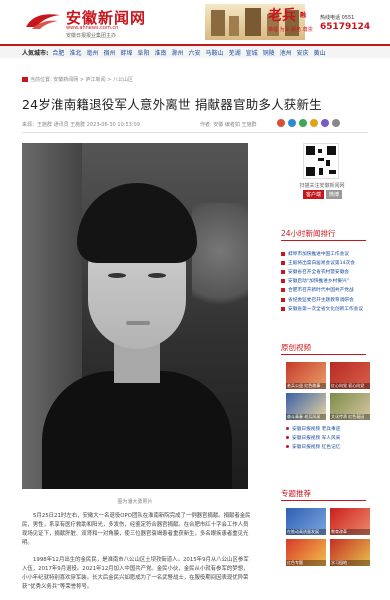 The image size is (390, 600). Describe the element at coordinates (25, 79) in the screenshot. I see `home-icon` at that location.